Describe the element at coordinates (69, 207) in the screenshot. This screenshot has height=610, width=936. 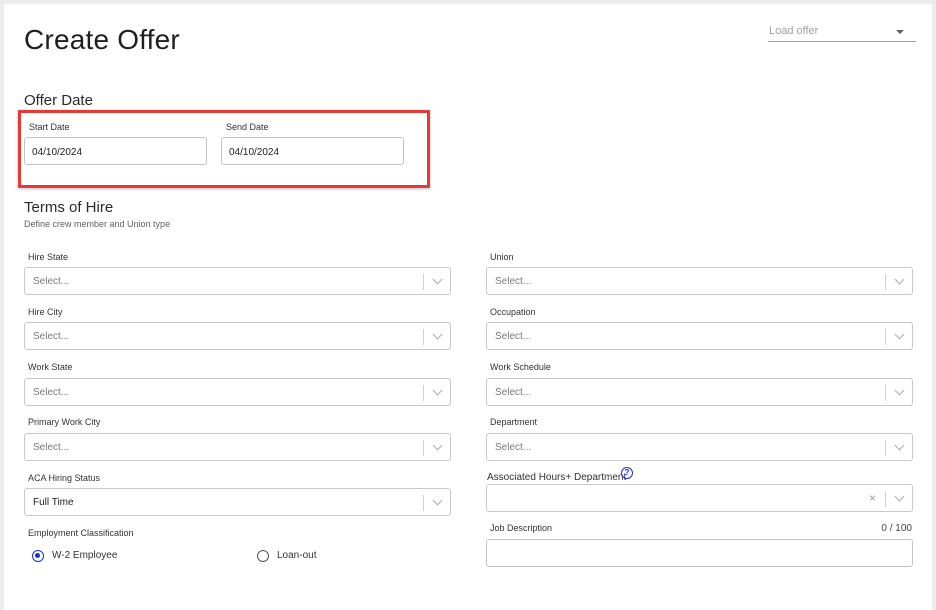
I see `terms-heading: Terms of Hire` at that location.